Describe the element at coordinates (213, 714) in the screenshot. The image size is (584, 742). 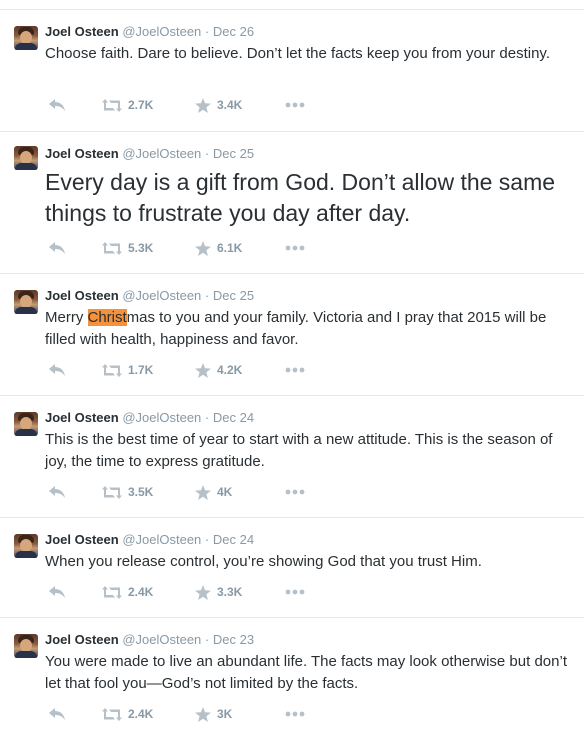
I see `favorite-button: 3K` at that location.